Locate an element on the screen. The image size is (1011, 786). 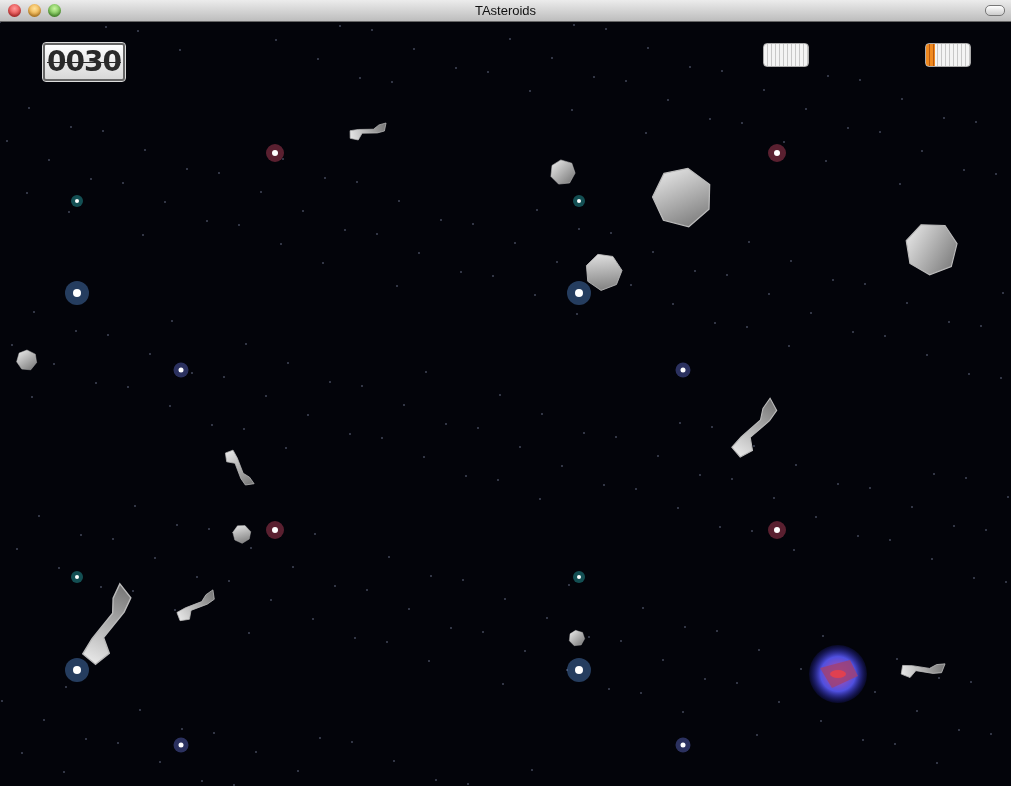
zoom-button is located at coordinates (54, 10).